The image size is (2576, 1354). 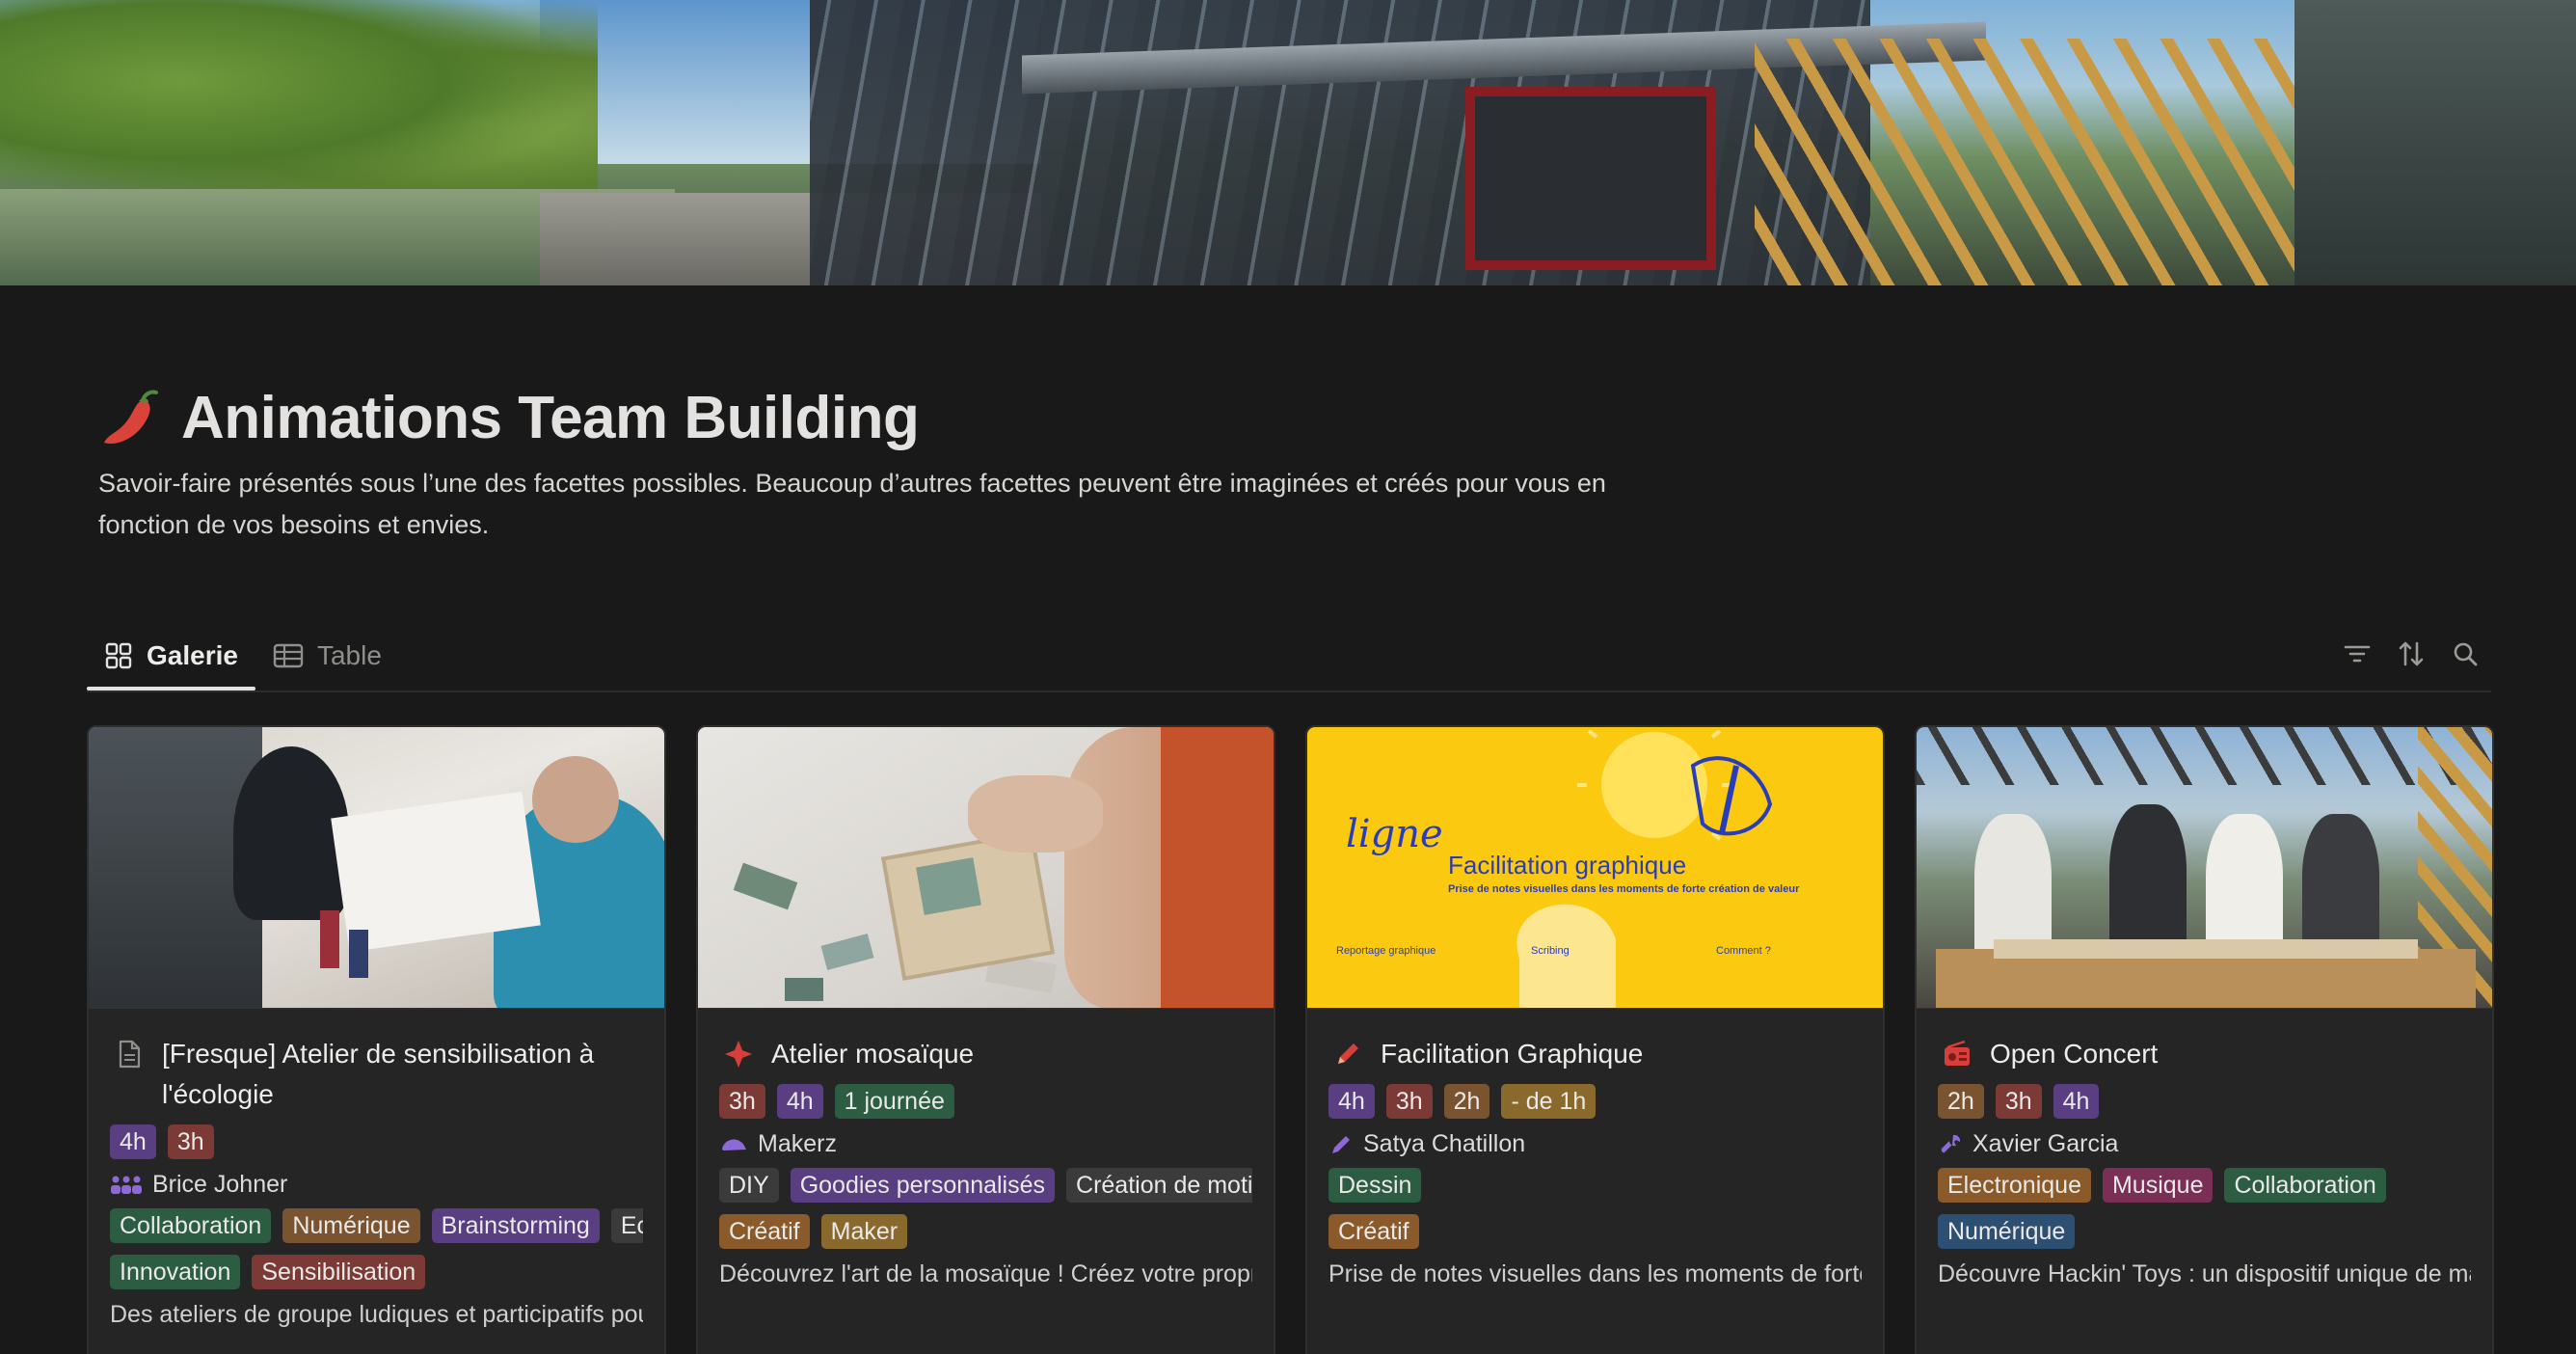 What do you see at coordinates (2014, 1185) in the screenshot?
I see `category-tag: Electronique` at bounding box center [2014, 1185].